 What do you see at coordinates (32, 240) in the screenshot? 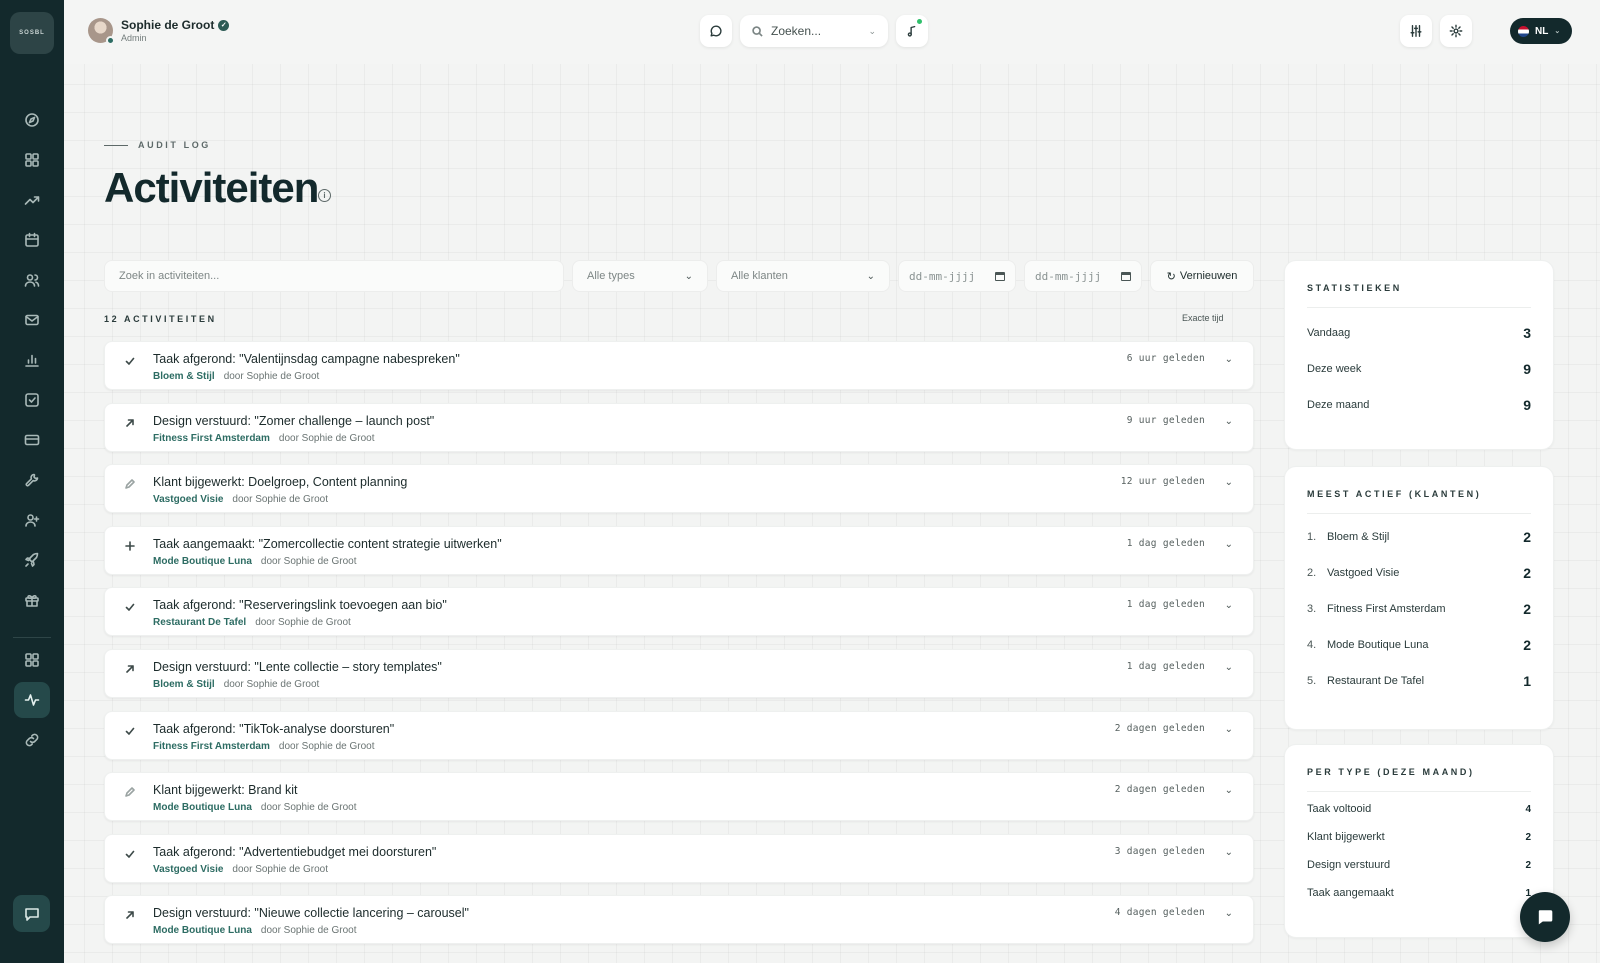
I see `sidebar-item-calendar` at bounding box center [32, 240].